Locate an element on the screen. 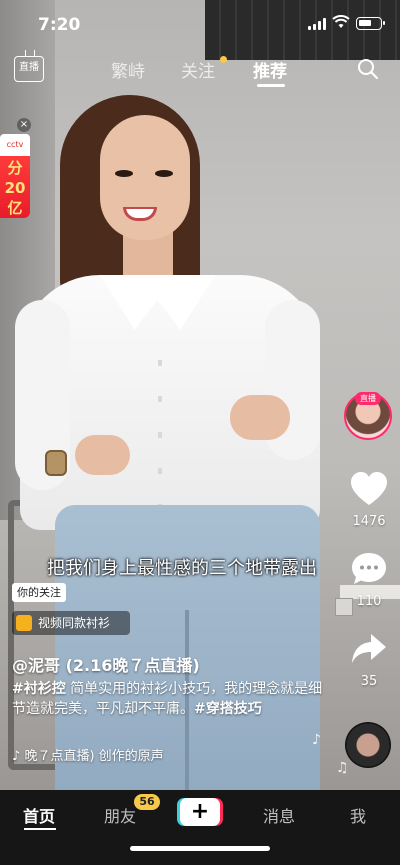  promo-widget: × cctv 分 20 亿 is located at coordinates (16, 168).